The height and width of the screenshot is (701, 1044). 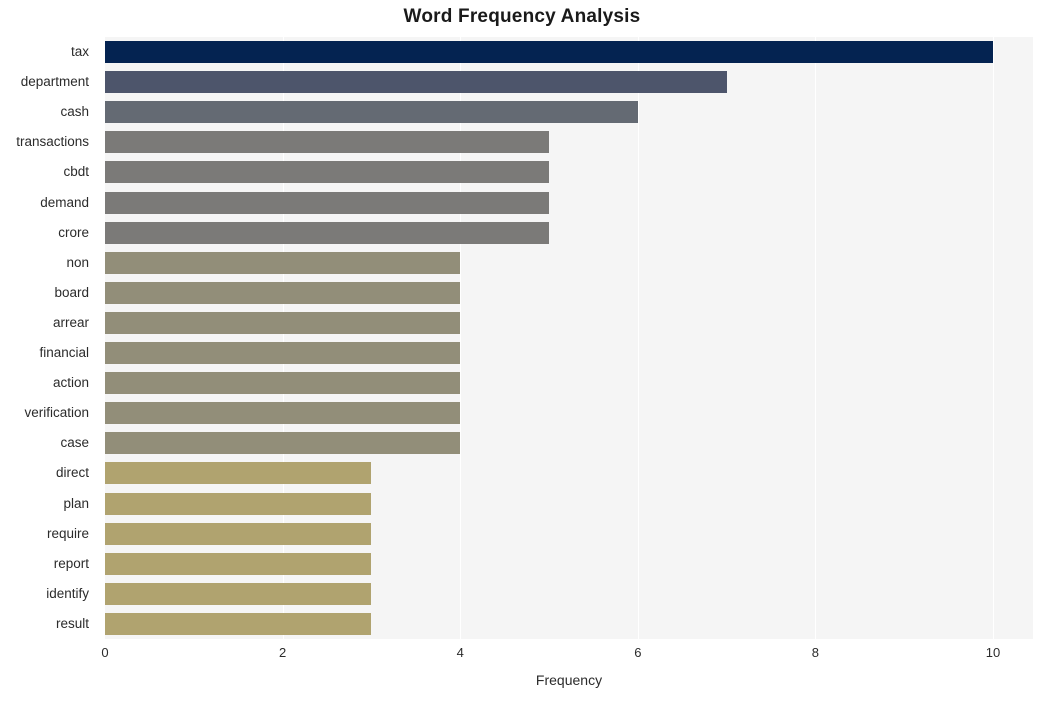 I want to click on bar-demand, so click(x=327, y=202).